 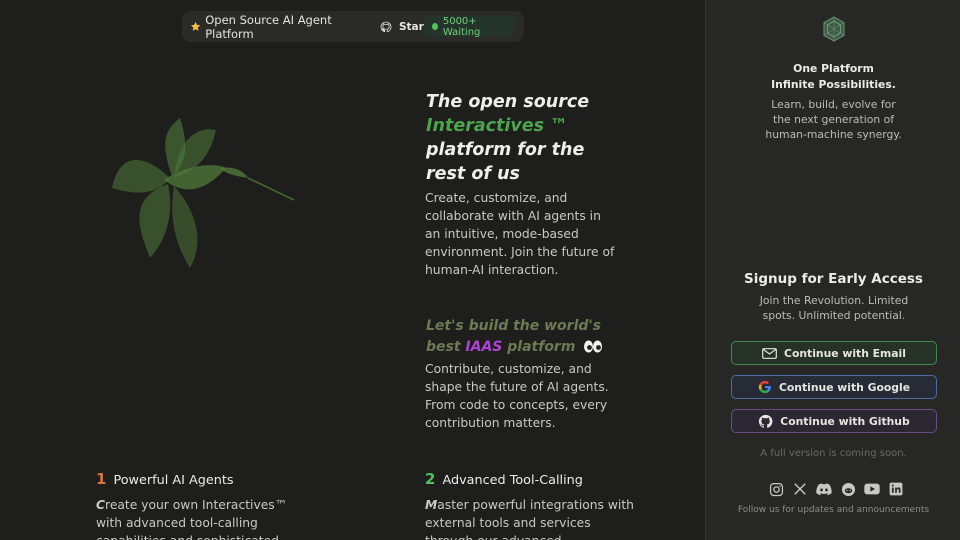 I want to click on signup-title: Signup for Early Access, so click(x=833, y=279).